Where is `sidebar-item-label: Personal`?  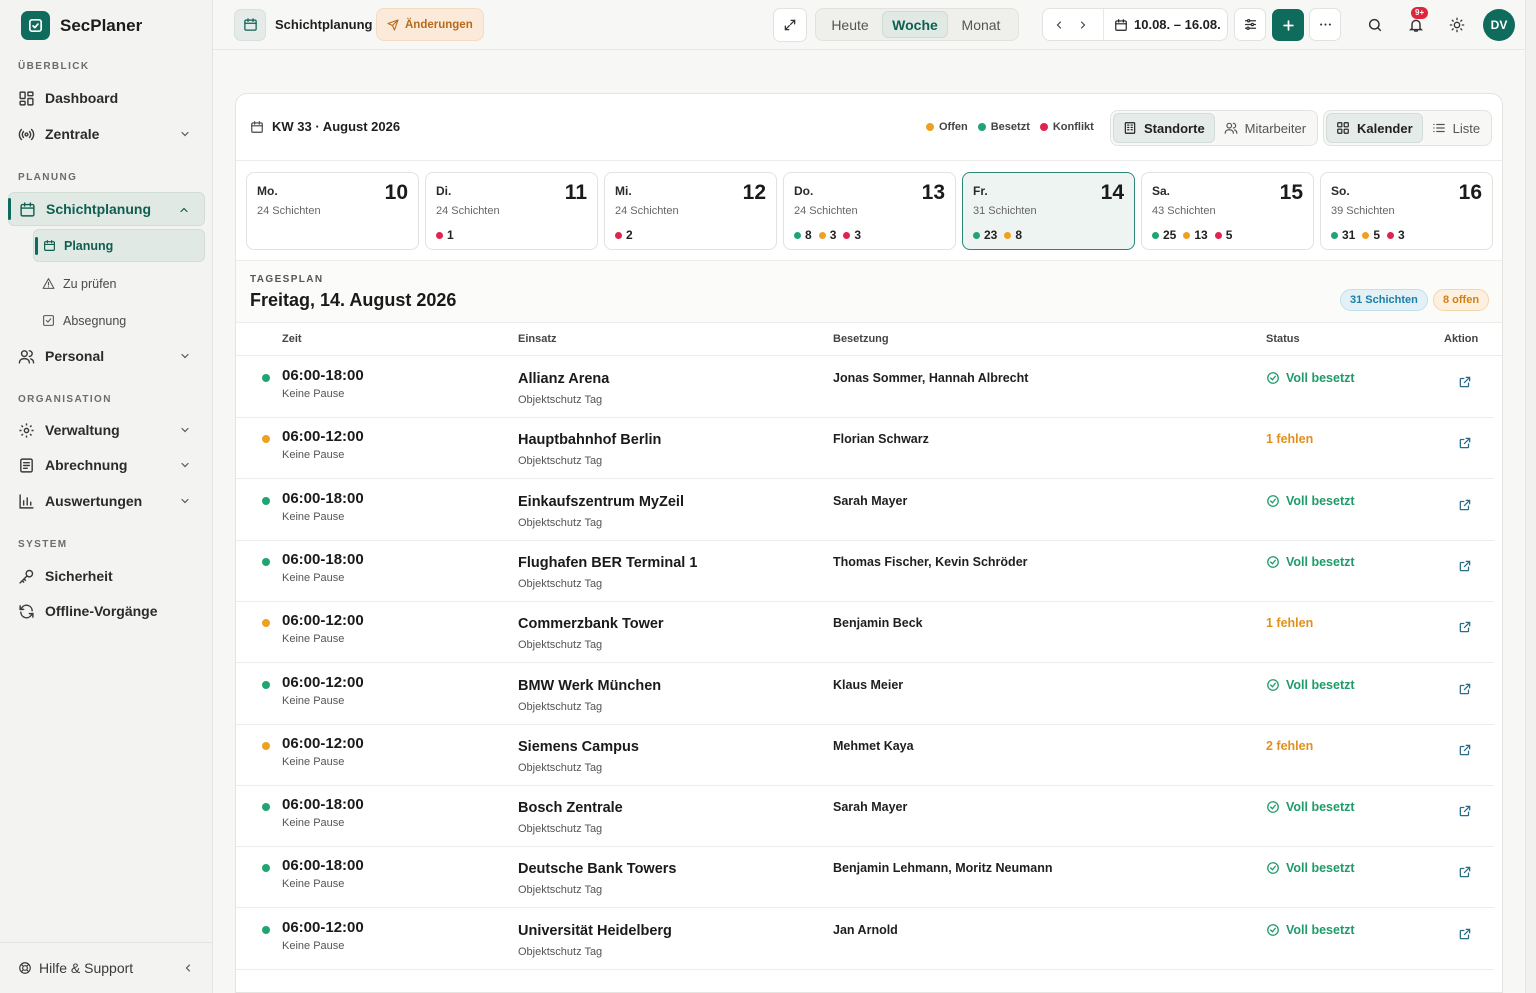 sidebar-item-label: Personal is located at coordinates (75, 356).